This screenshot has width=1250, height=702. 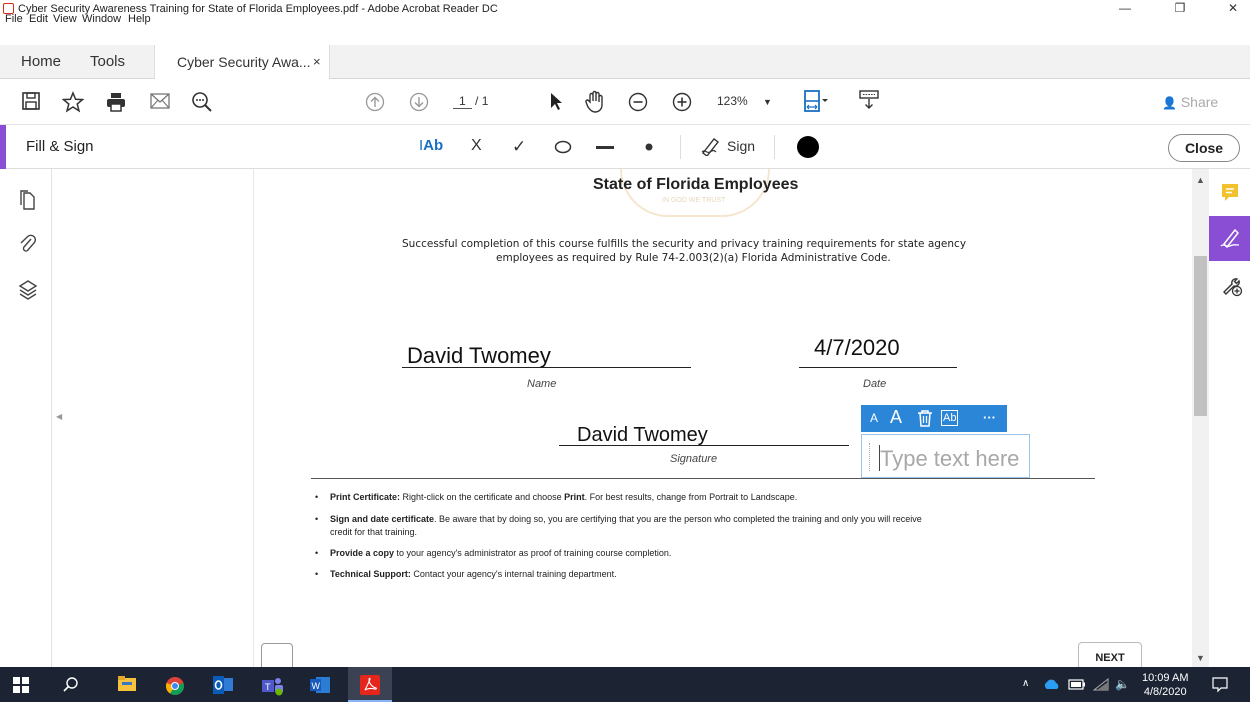 What do you see at coordinates (694, 459) in the screenshot?
I see `signature-label: Signature` at bounding box center [694, 459].